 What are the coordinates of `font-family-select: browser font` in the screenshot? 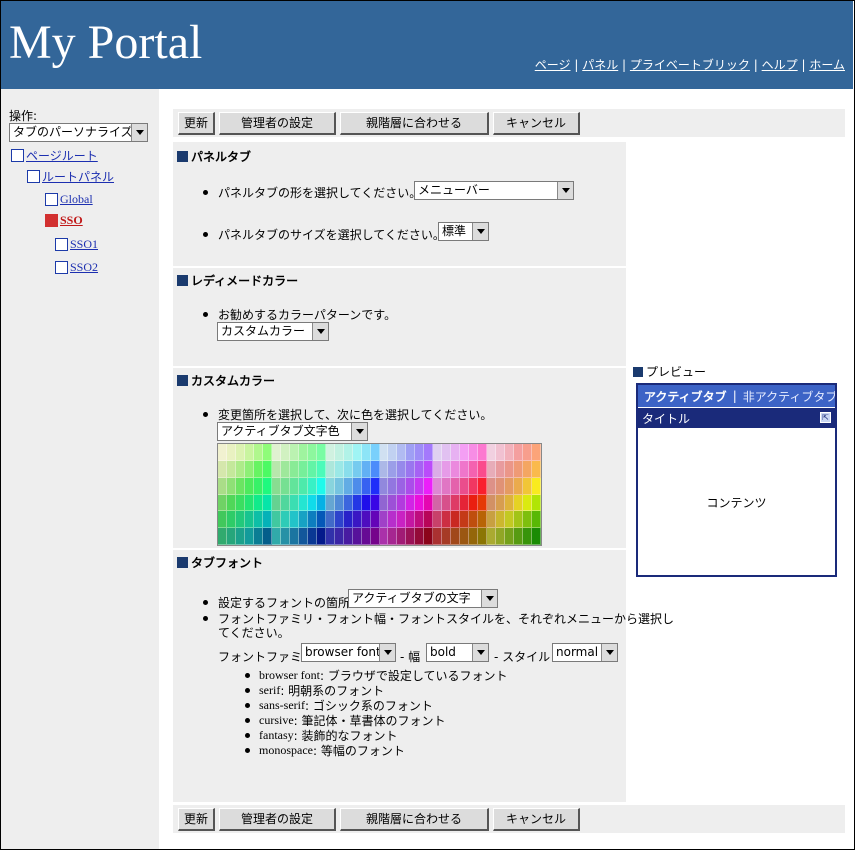 It's located at (348, 652).